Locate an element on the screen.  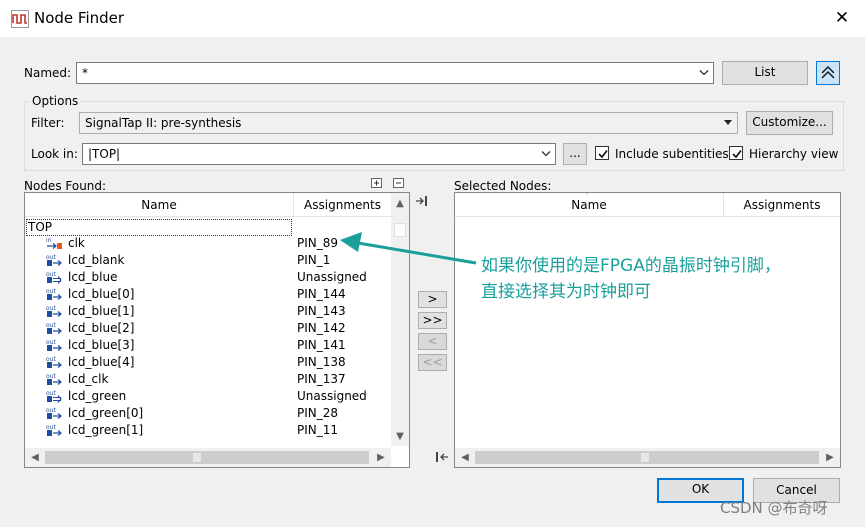
annotation-text-line2: 直接选择其为时钟即可 is located at coordinates (566, 292).